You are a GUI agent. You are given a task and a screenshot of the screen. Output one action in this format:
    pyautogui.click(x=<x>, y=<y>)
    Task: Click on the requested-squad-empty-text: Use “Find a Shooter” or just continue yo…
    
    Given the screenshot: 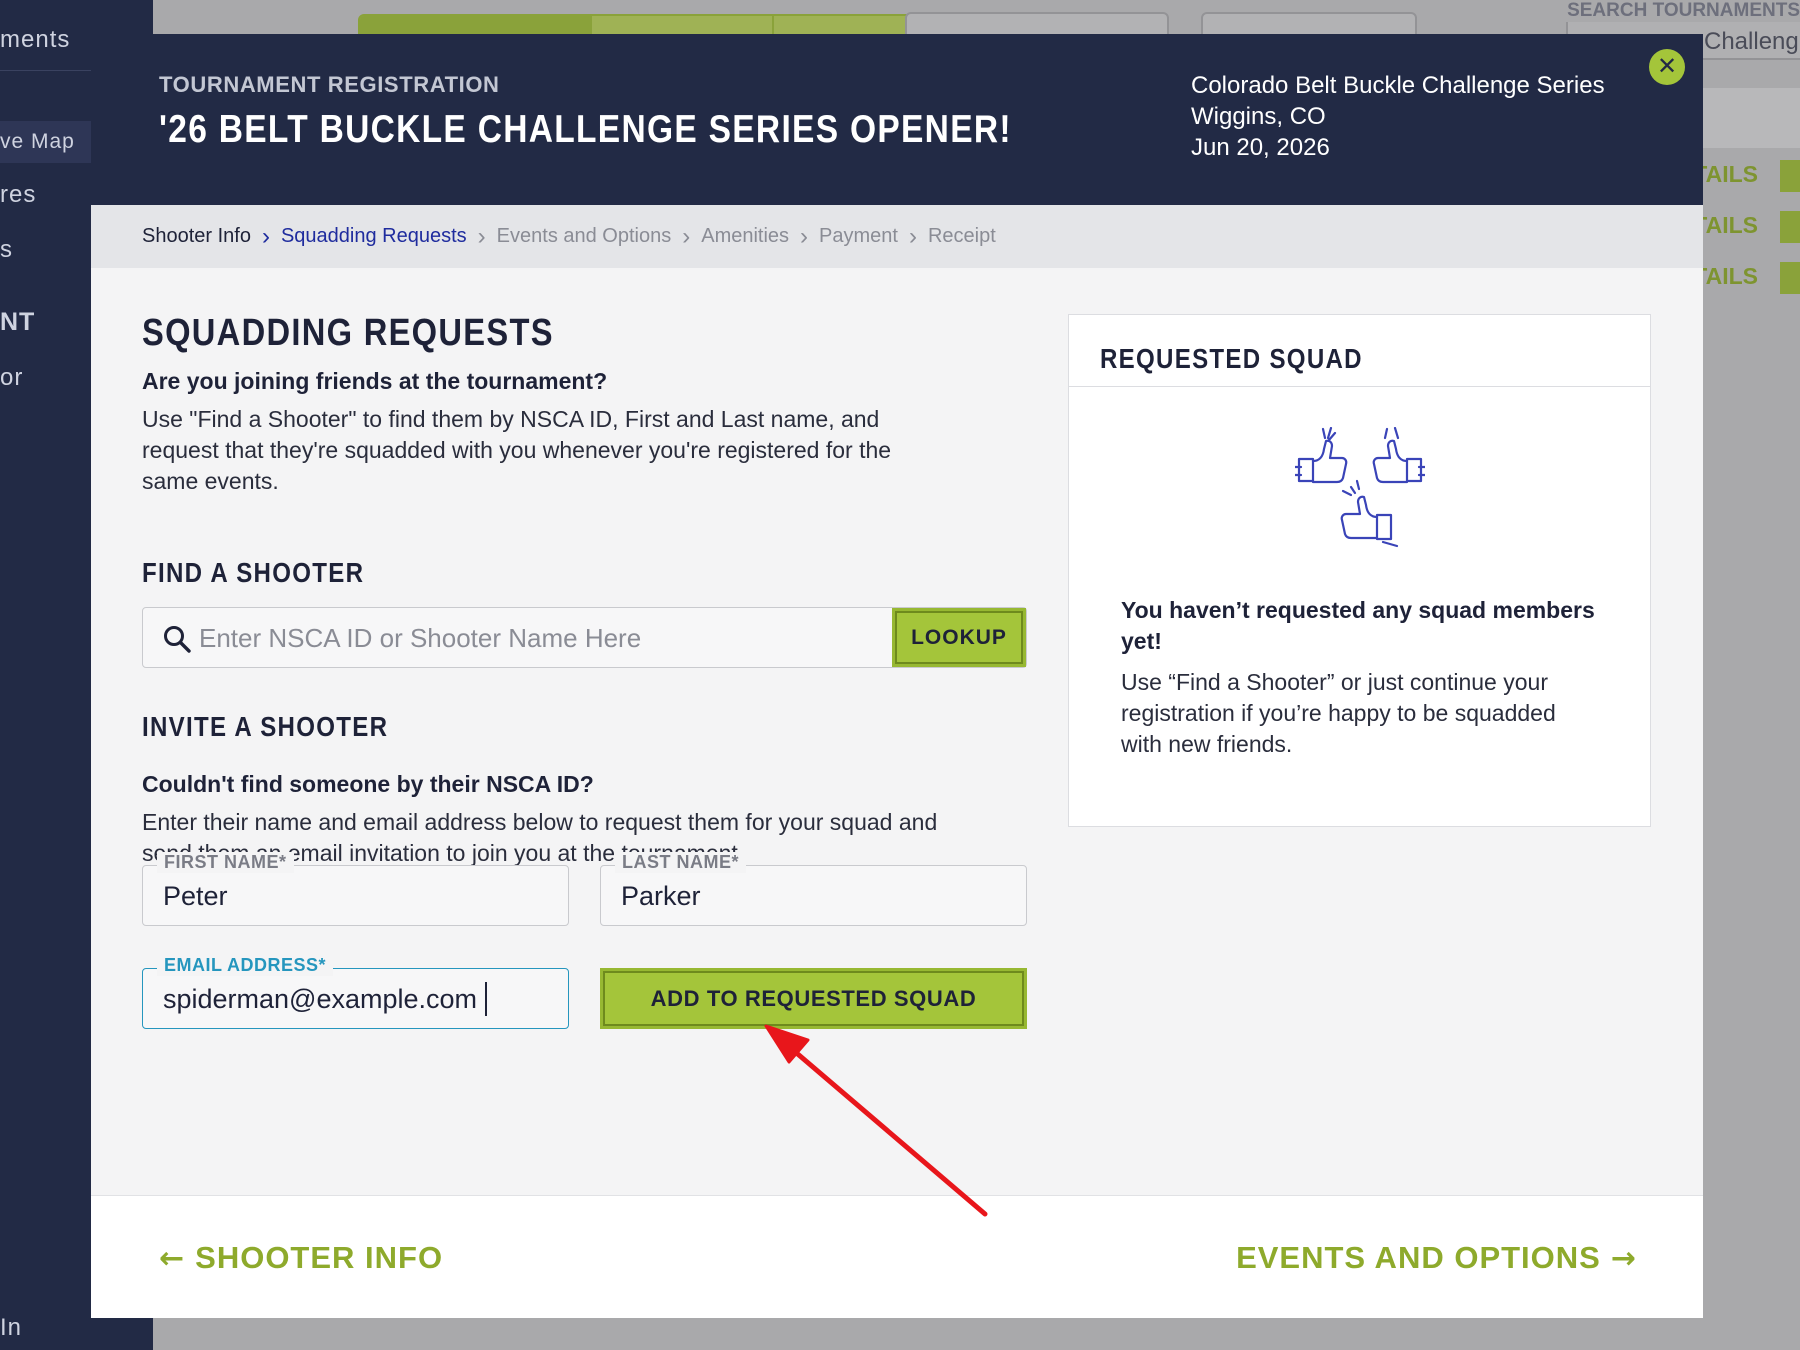 What is the action you would take?
    pyautogui.click(x=1338, y=713)
    